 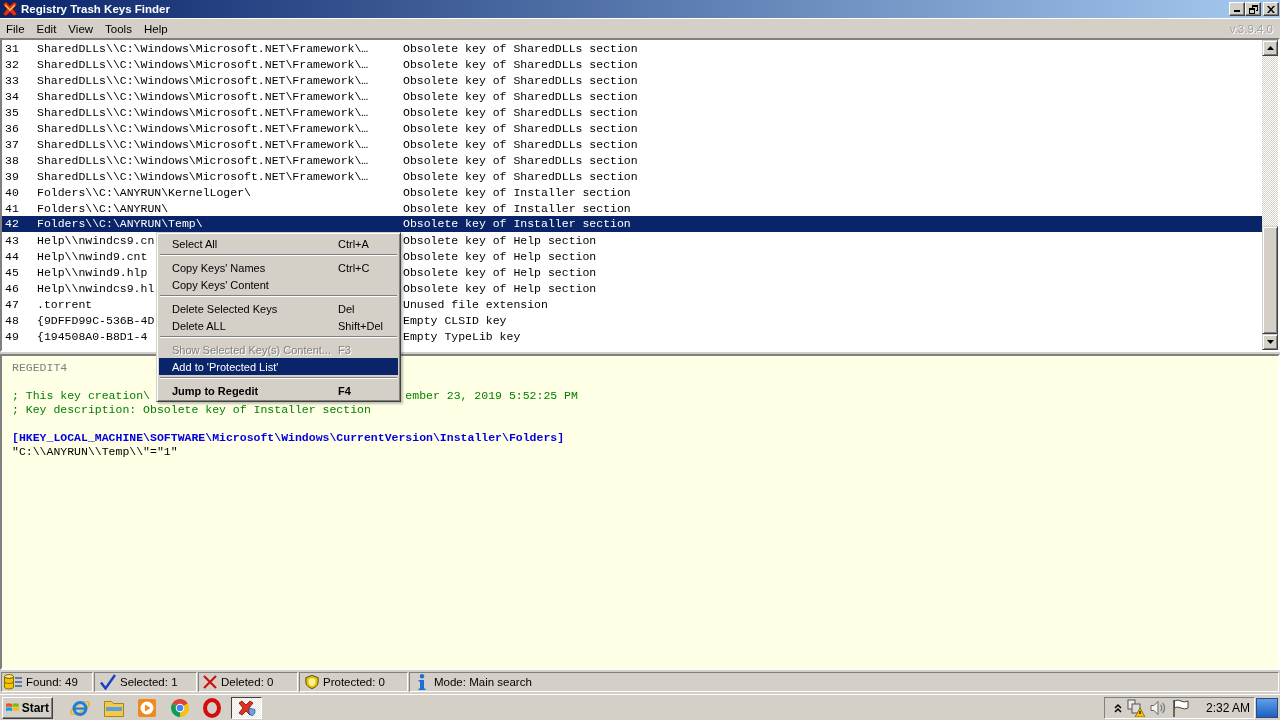 I want to click on menu-item: Help, so click(x=155, y=28).